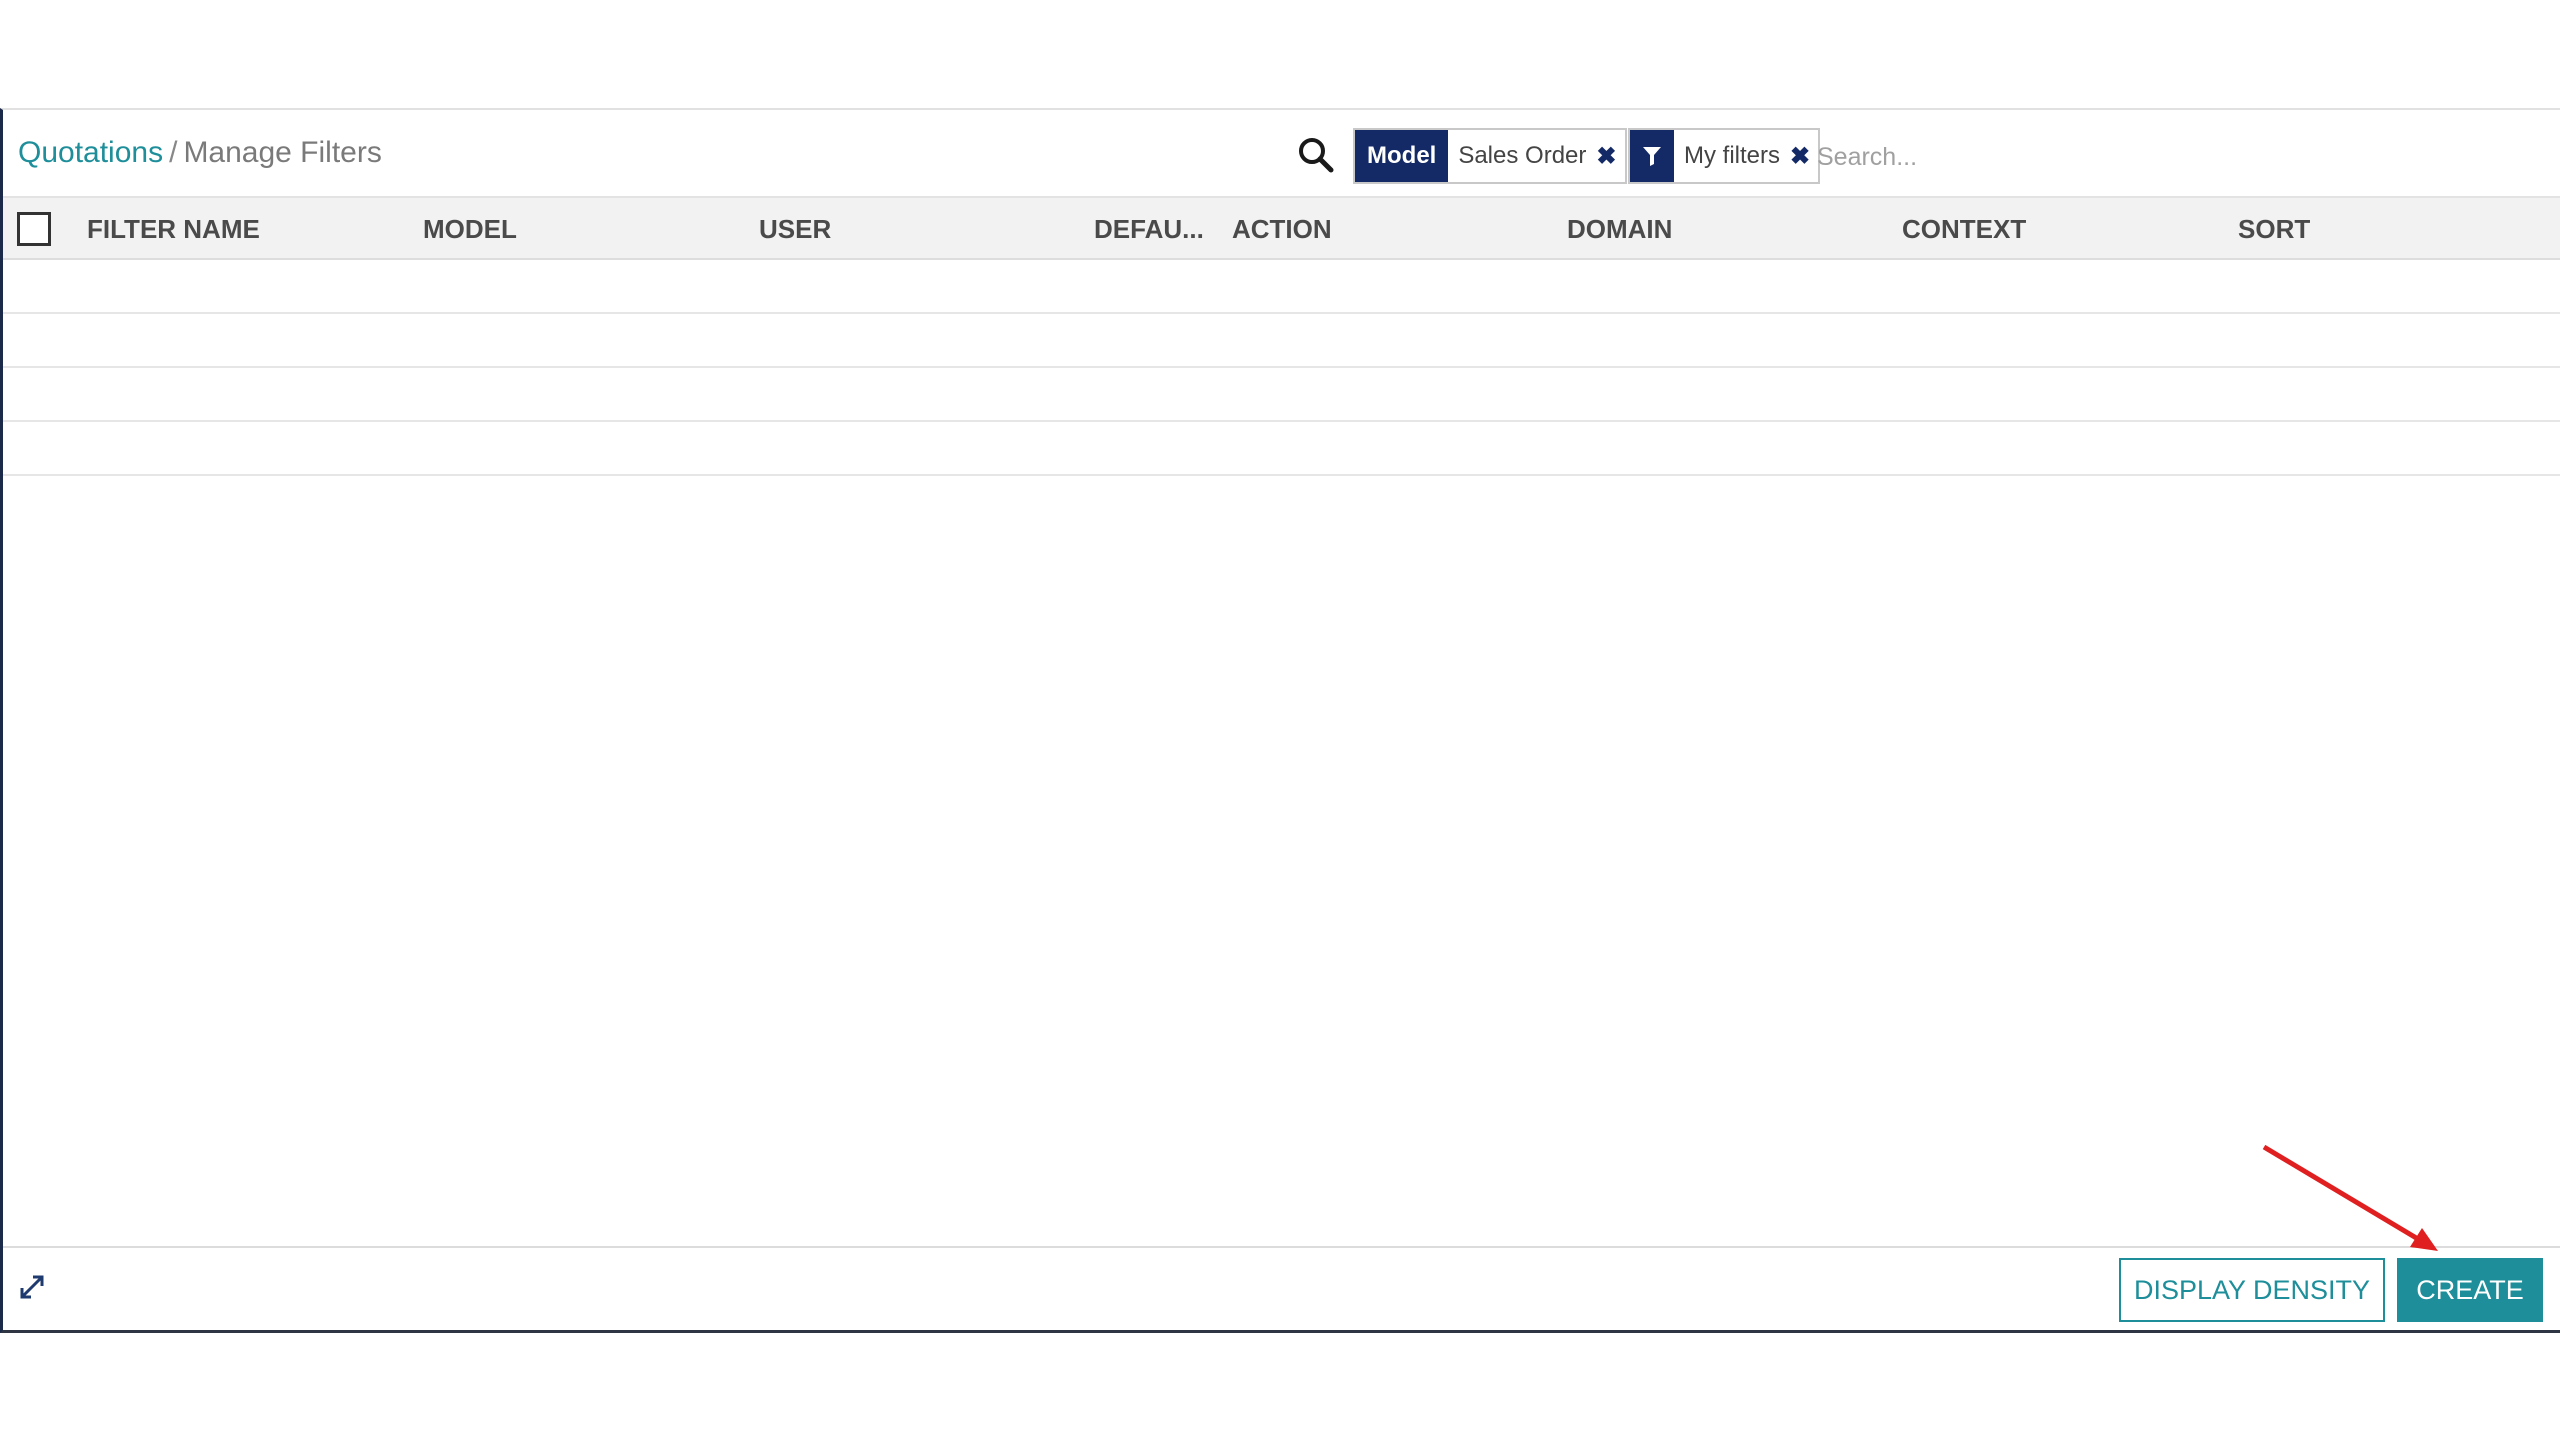  I want to click on facet-label-model: Model, so click(1402, 156).